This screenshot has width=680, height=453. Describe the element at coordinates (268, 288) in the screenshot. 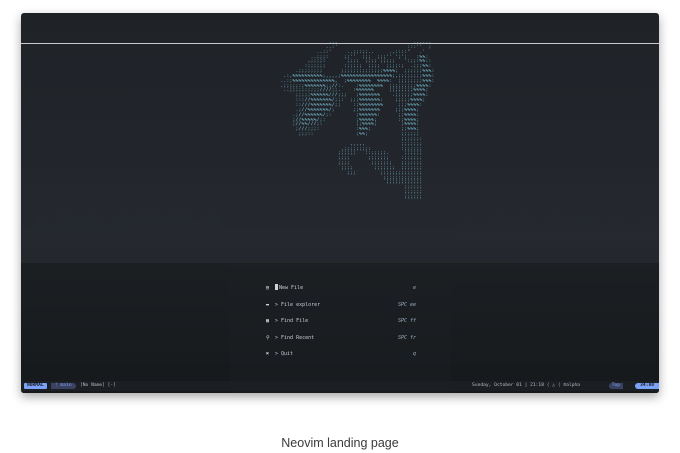

I see `file-icon: ▤` at that location.